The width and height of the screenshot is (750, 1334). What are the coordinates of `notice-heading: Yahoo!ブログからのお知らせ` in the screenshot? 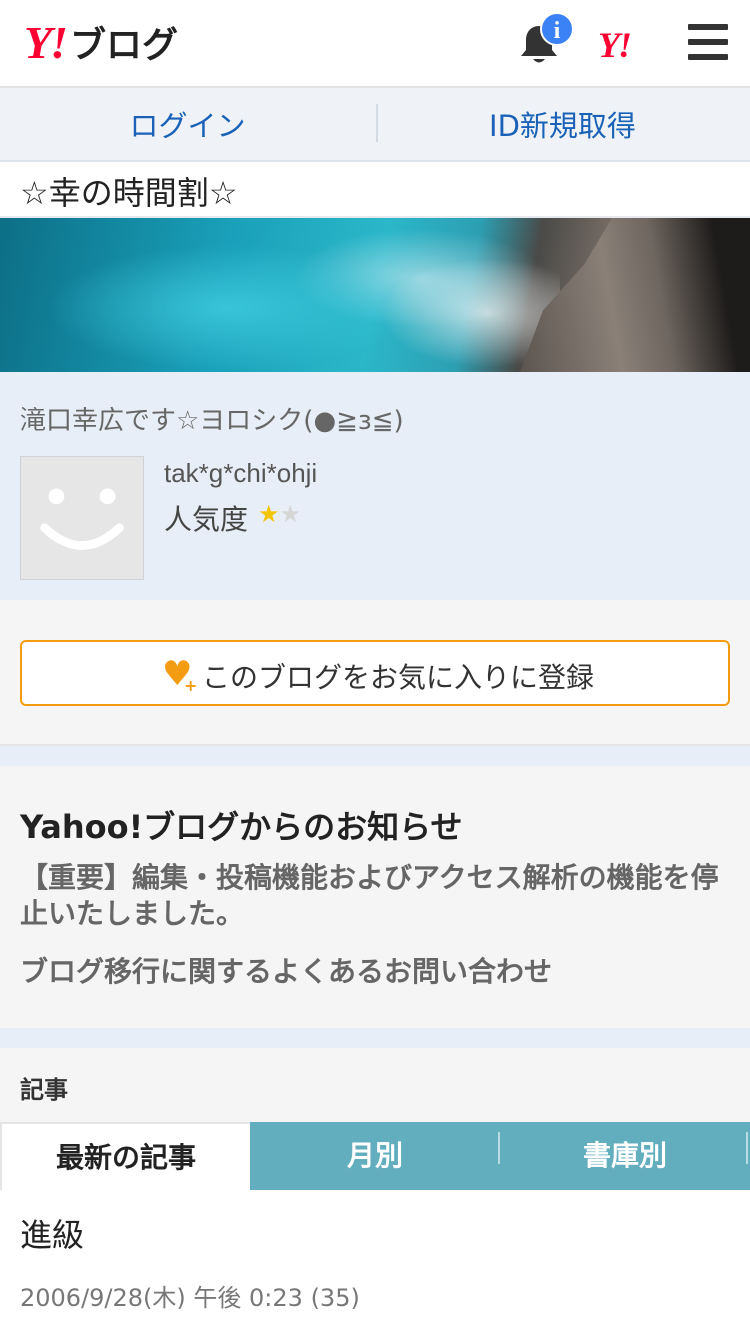 It's located at (241, 827).